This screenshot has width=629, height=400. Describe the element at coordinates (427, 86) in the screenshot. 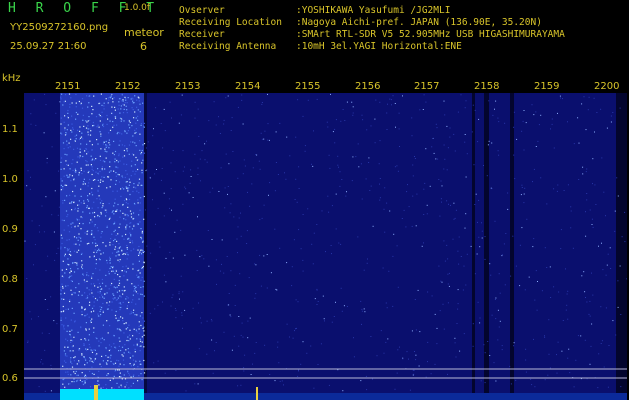

I see `x-tick-label: 2157` at that location.